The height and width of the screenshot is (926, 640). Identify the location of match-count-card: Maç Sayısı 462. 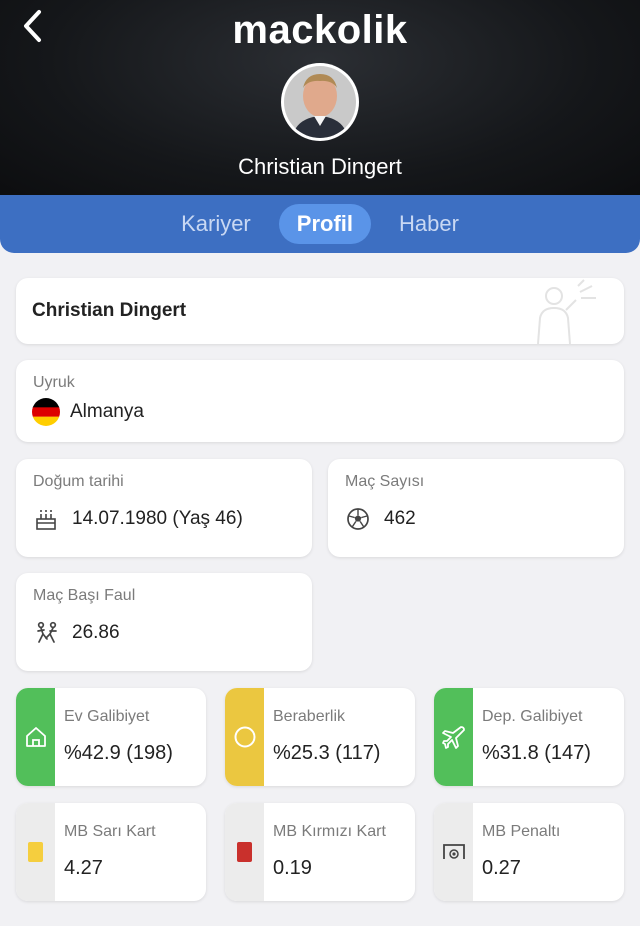
(476, 508).